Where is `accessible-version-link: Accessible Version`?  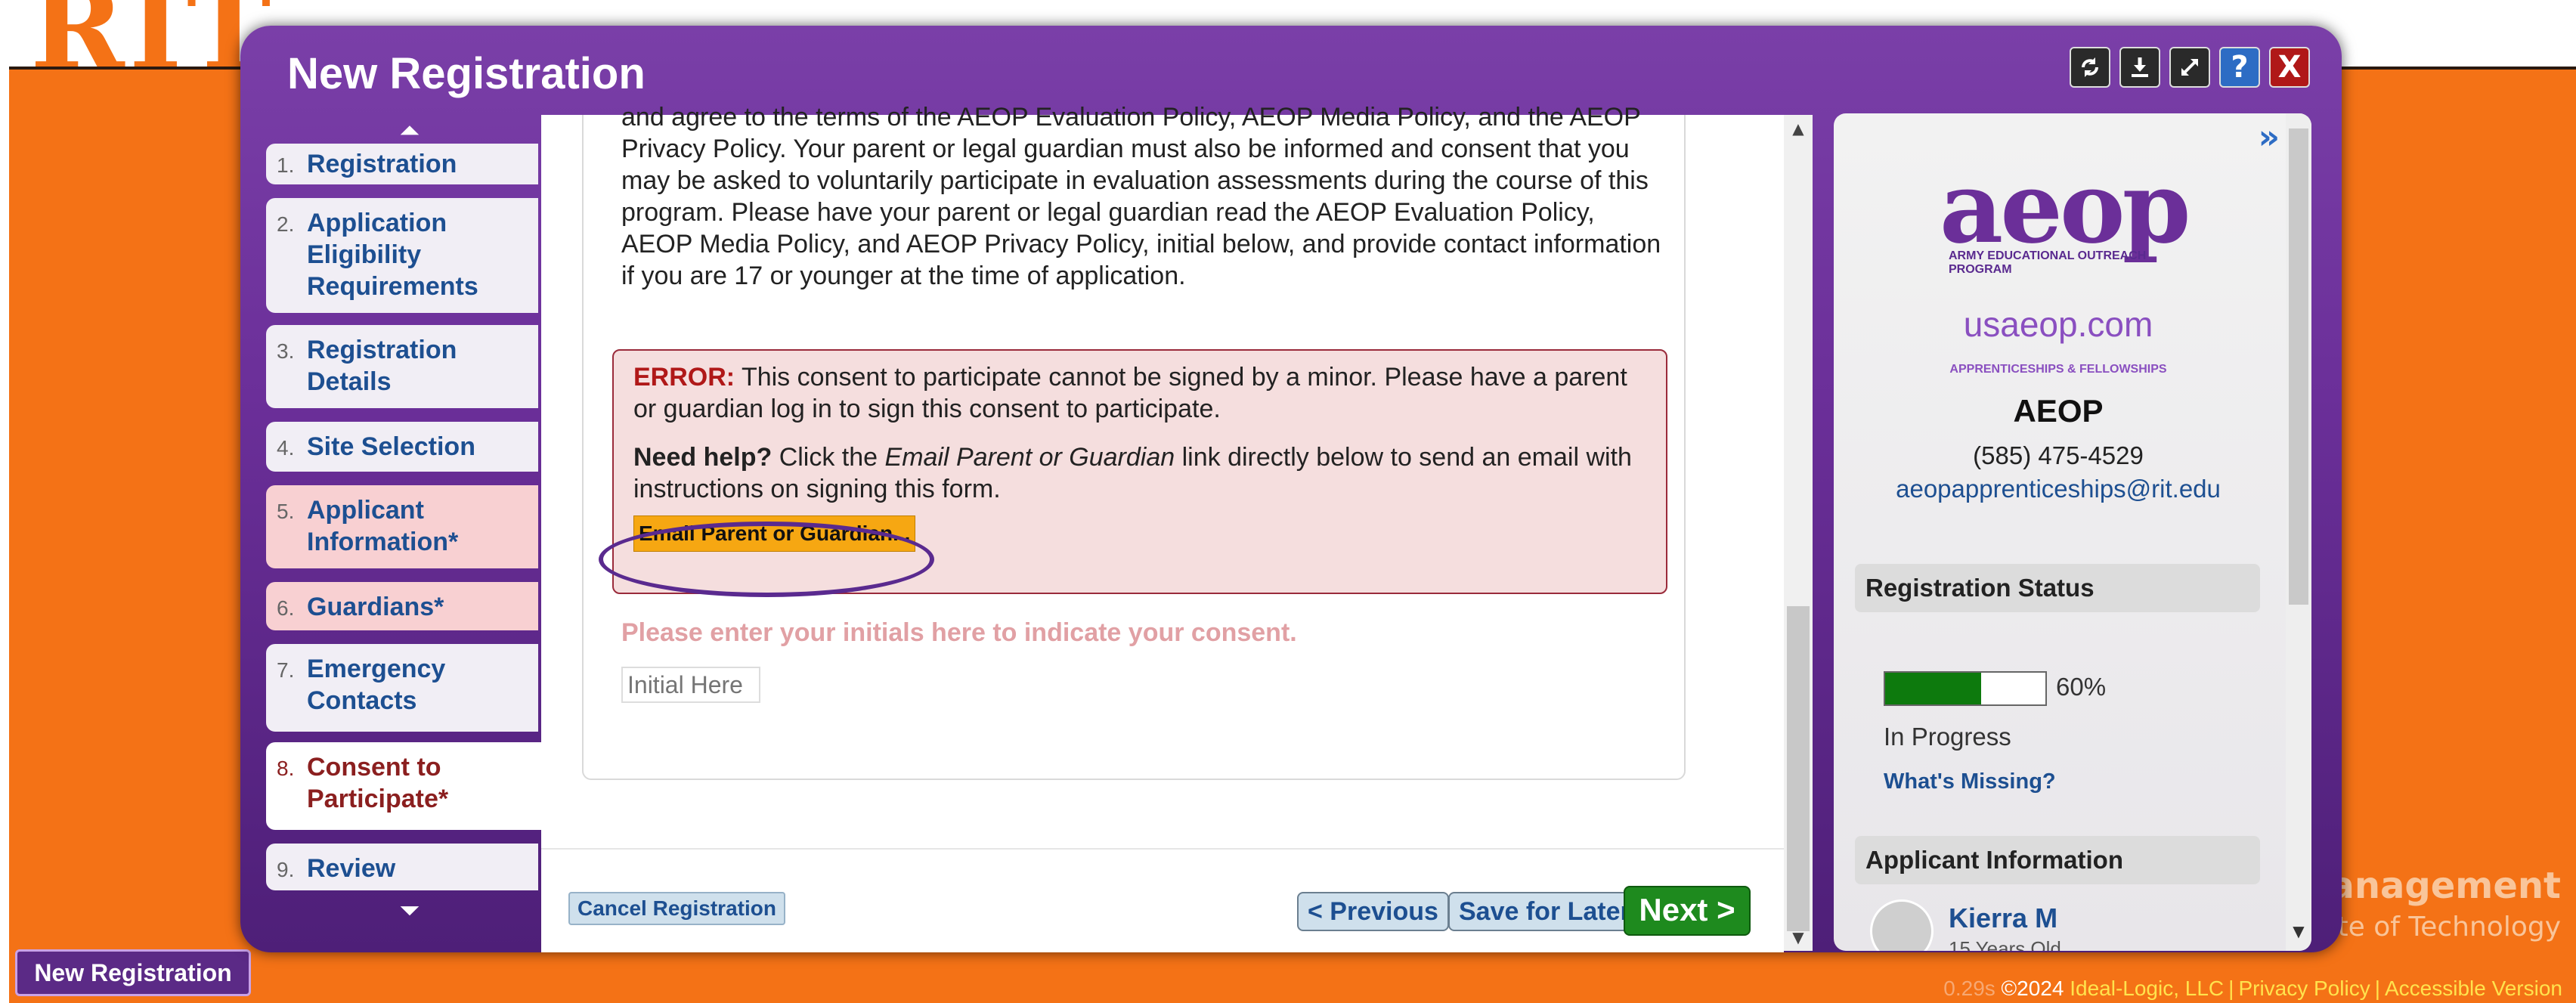 accessible-version-link: Accessible Version is located at coordinates (2473, 988).